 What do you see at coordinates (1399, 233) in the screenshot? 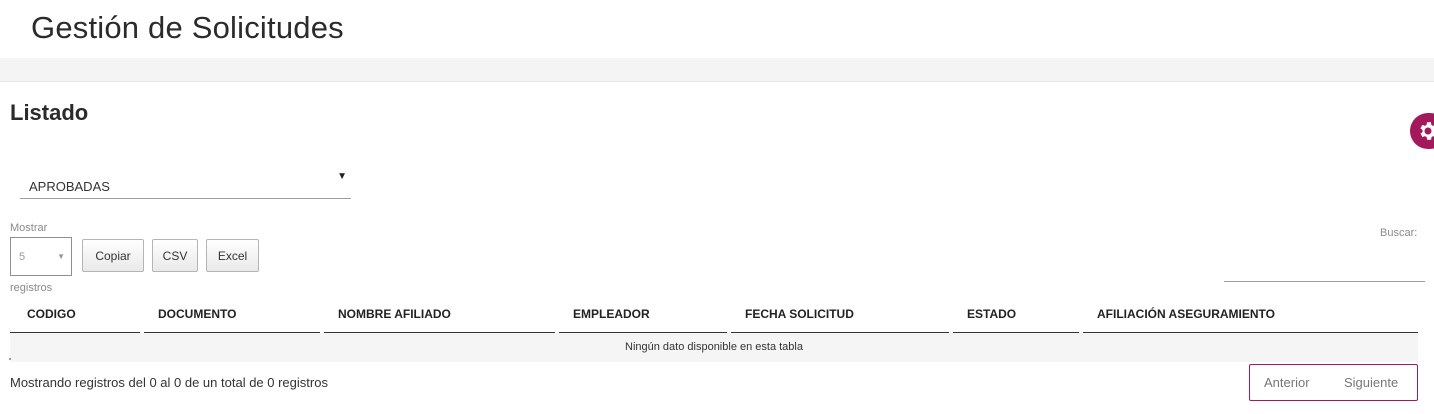
I see `search-label: Buscar:` at bounding box center [1399, 233].